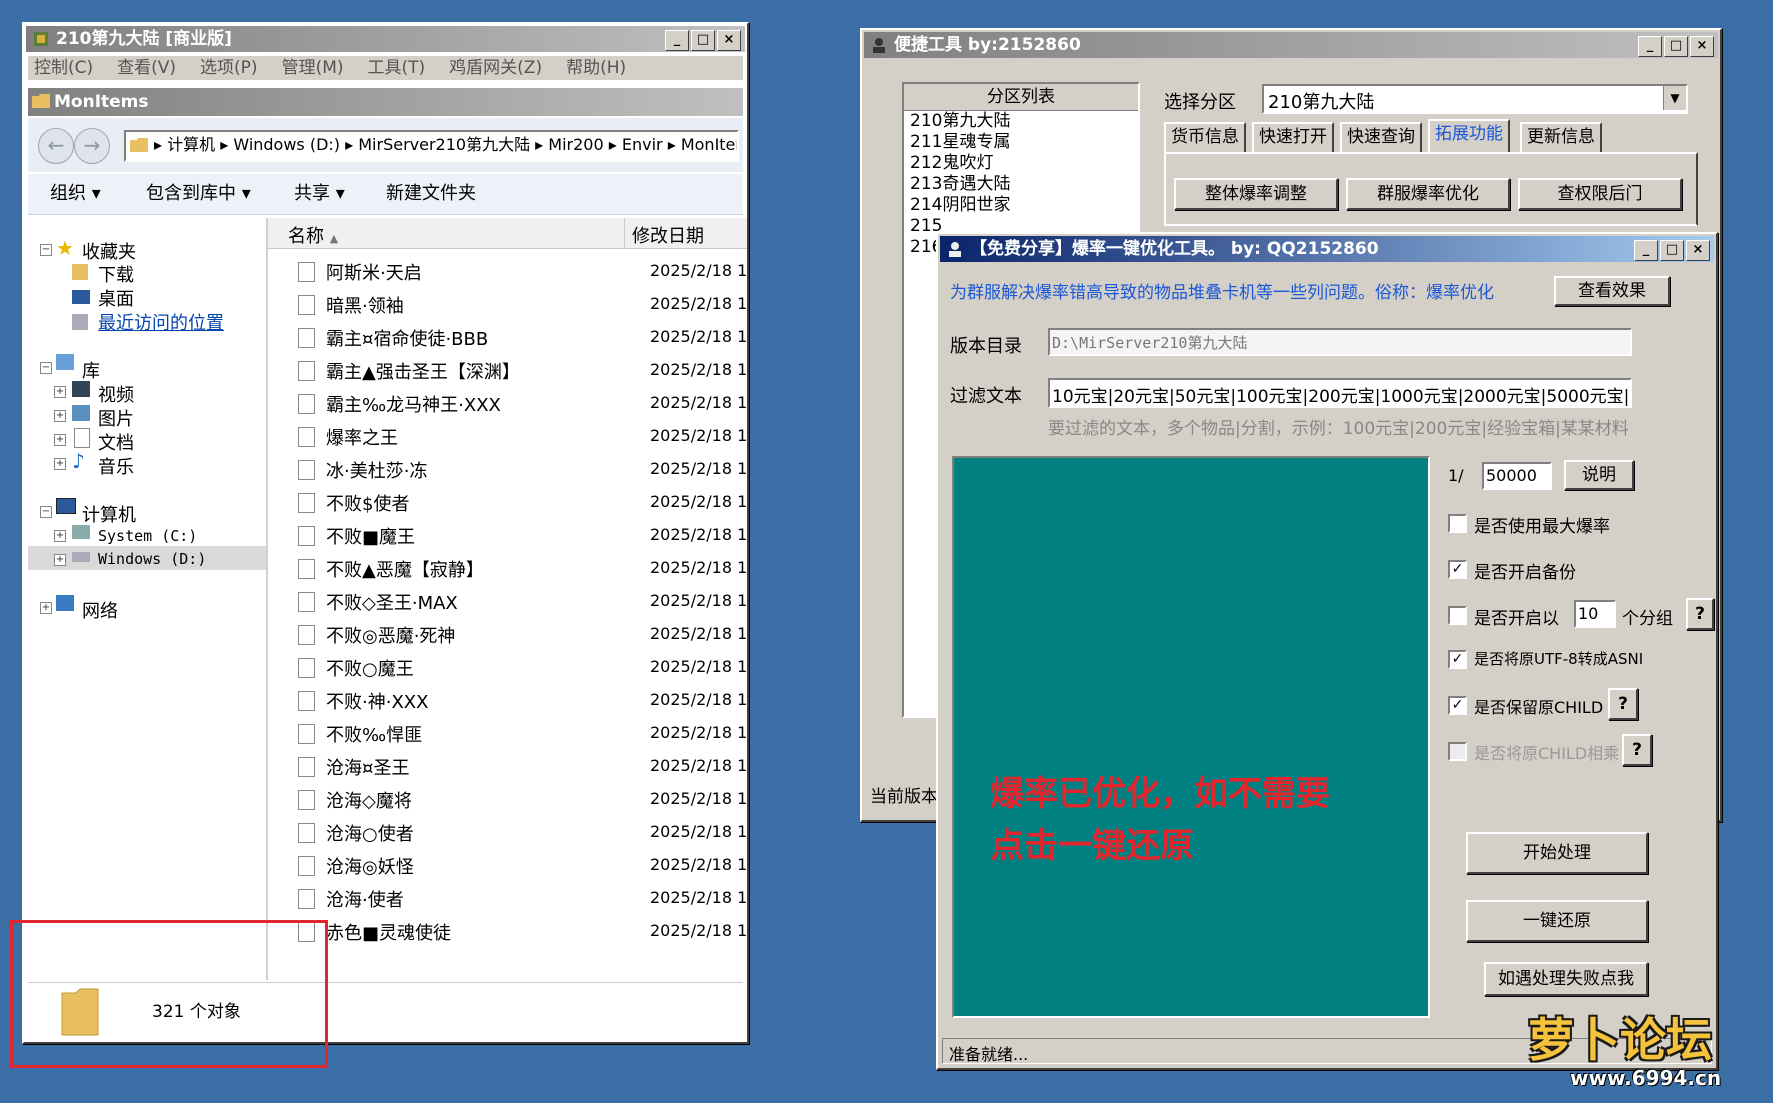 This screenshot has height=1103, width=1773. I want to click on start-button: 开始处理, so click(1557, 853).